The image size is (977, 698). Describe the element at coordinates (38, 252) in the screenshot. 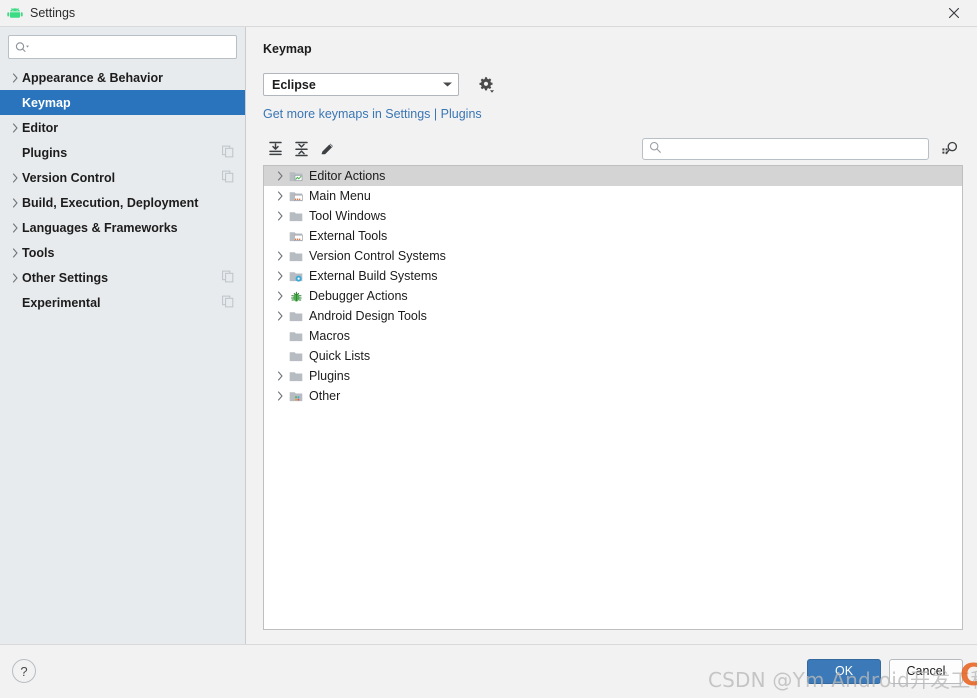

I see `sidebar-item-label: Tools` at that location.